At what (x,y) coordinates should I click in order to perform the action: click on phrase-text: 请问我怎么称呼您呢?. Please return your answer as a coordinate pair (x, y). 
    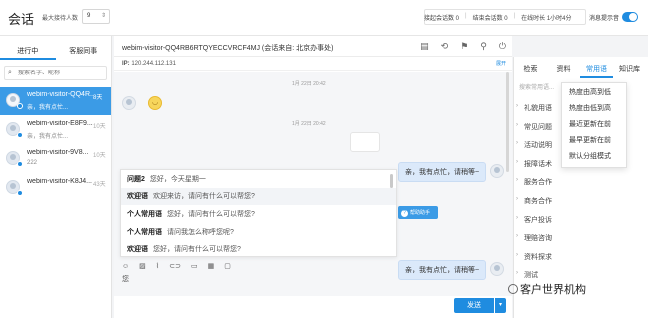
    Looking at the image, I should click on (200, 232).